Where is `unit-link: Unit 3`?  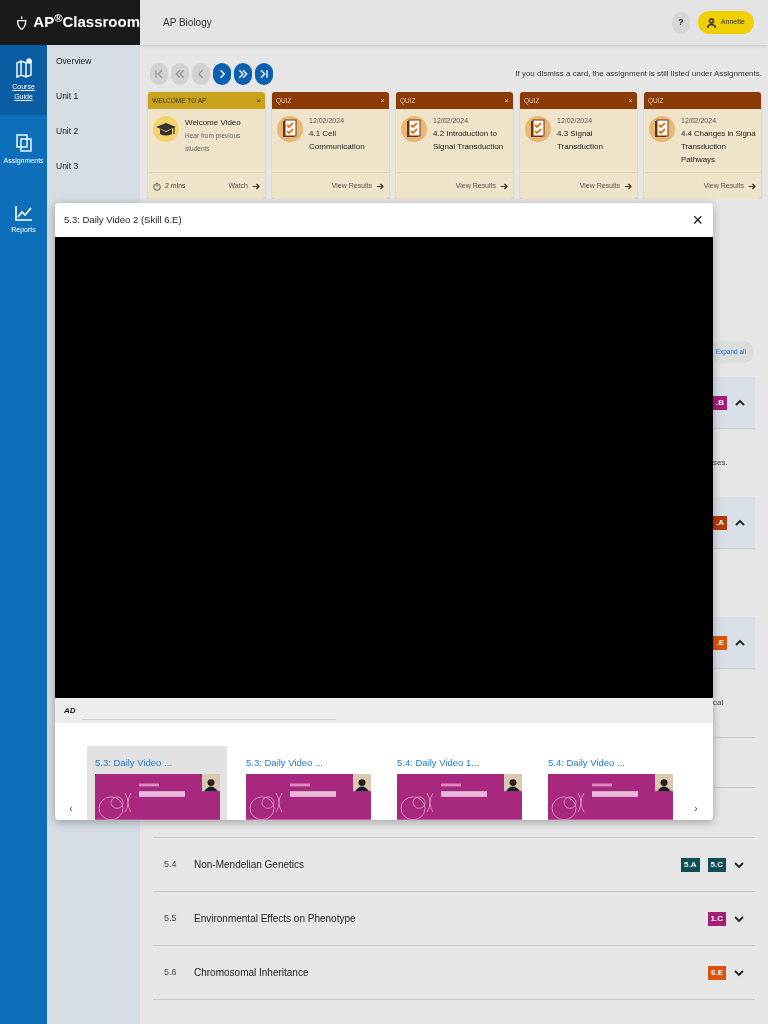 unit-link: Unit 3 is located at coordinates (93, 175).